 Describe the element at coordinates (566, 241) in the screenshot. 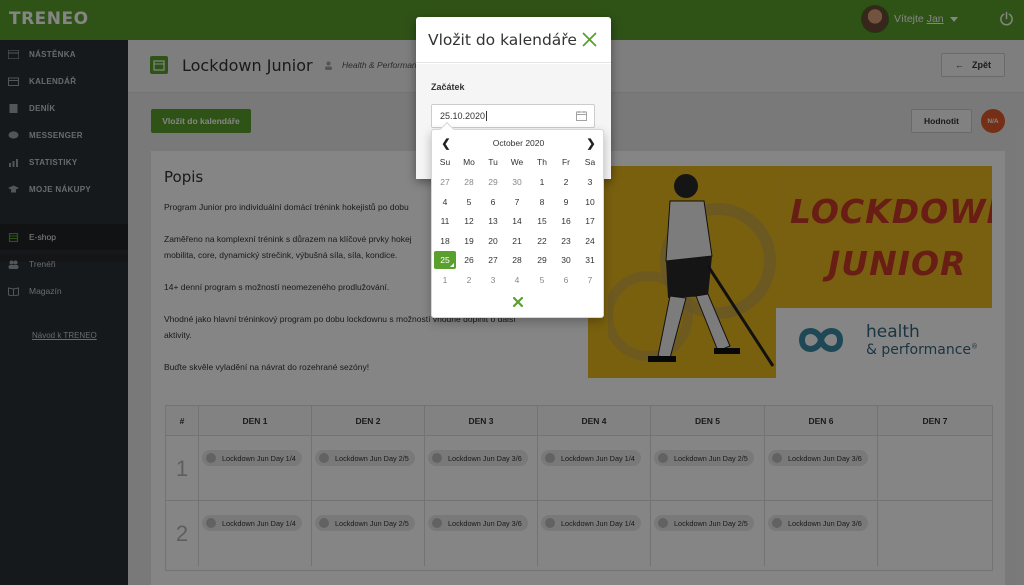

I see `calendar-day: 23` at that location.